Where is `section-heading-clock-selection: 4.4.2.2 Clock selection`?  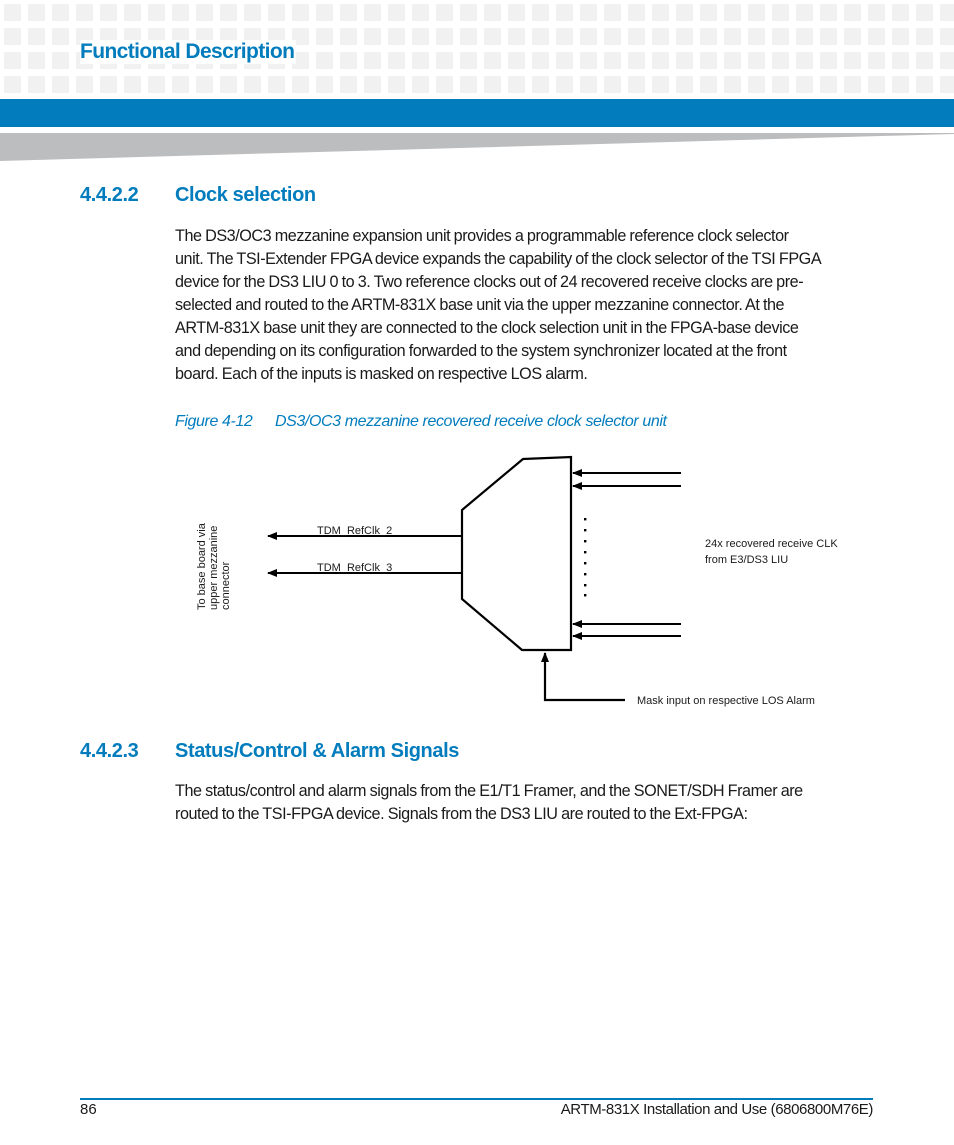
section-heading-clock-selection: 4.4.2.2 Clock selection is located at coordinates (198, 195).